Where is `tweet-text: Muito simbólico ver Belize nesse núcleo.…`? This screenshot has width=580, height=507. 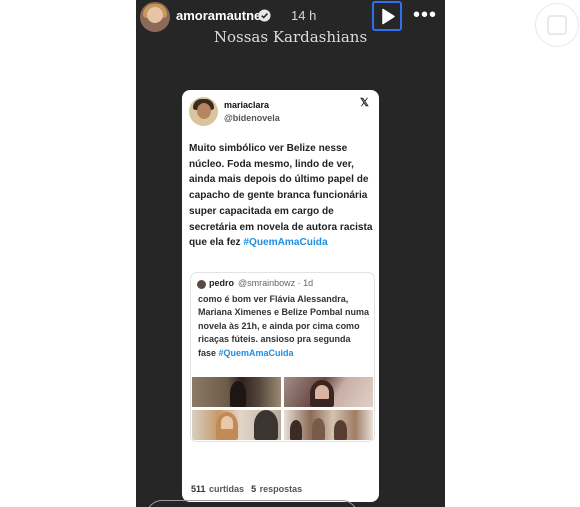
tweet-text: Muito simbólico ver Belize nesse núcleo.… is located at coordinates (281, 196).